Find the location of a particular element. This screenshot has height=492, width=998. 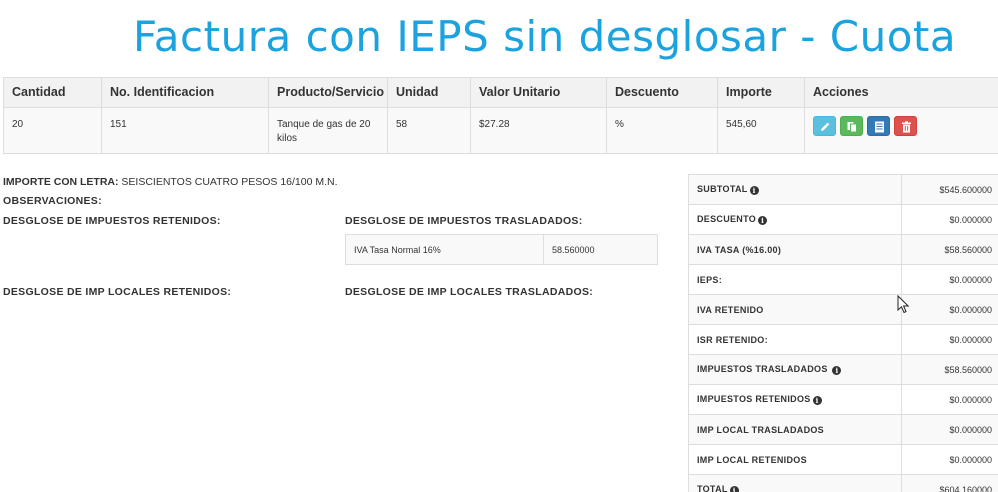

totals-row-subtotal: SUBTOTAL i $545.600000 is located at coordinates (843, 189).